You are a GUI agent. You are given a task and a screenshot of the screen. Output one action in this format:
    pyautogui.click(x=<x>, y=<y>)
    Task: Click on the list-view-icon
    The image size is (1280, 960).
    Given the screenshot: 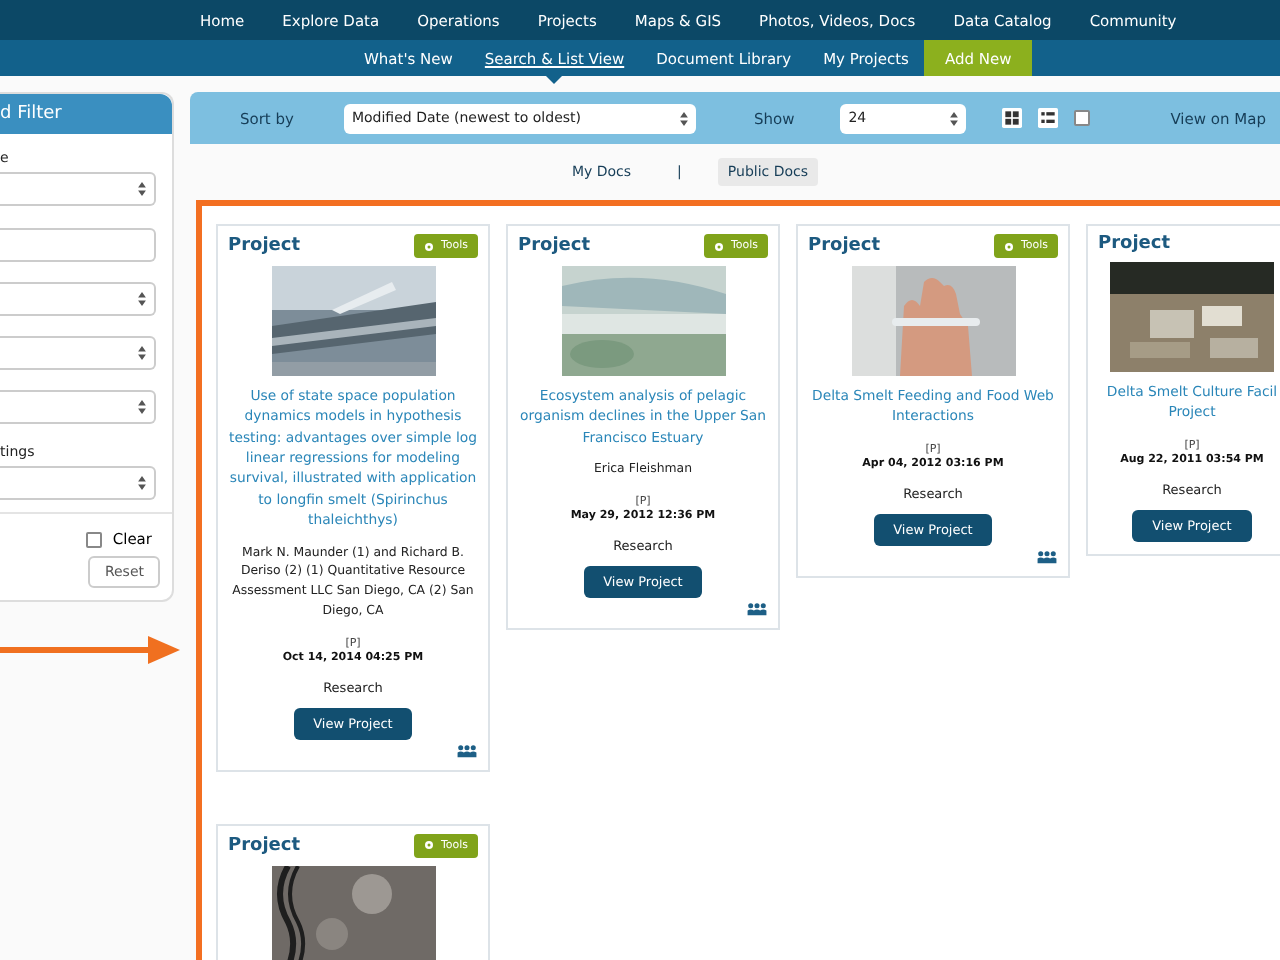 What is the action you would take?
    pyautogui.click(x=1048, y=118)
    